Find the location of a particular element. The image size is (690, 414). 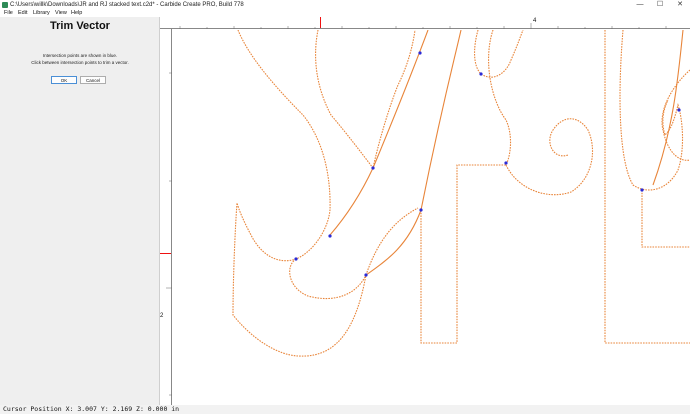

vector-path-right-edge is located at coordinates (675, 115).